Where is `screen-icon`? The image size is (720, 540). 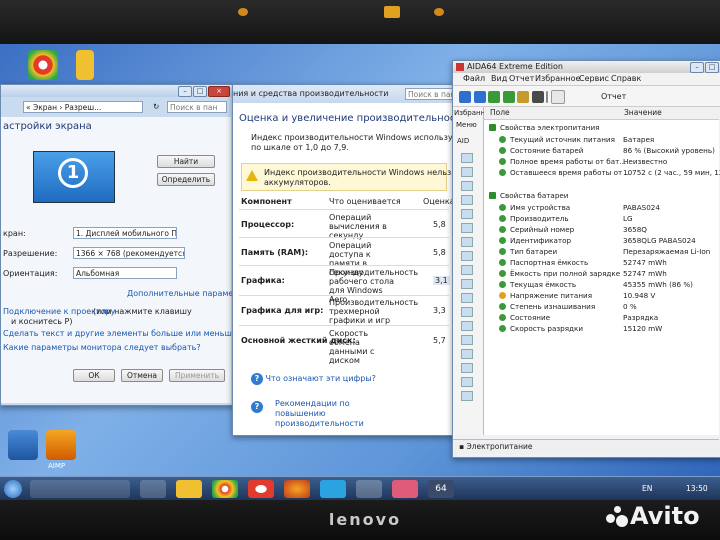 screen-icon is located at coordinates (537, 97).